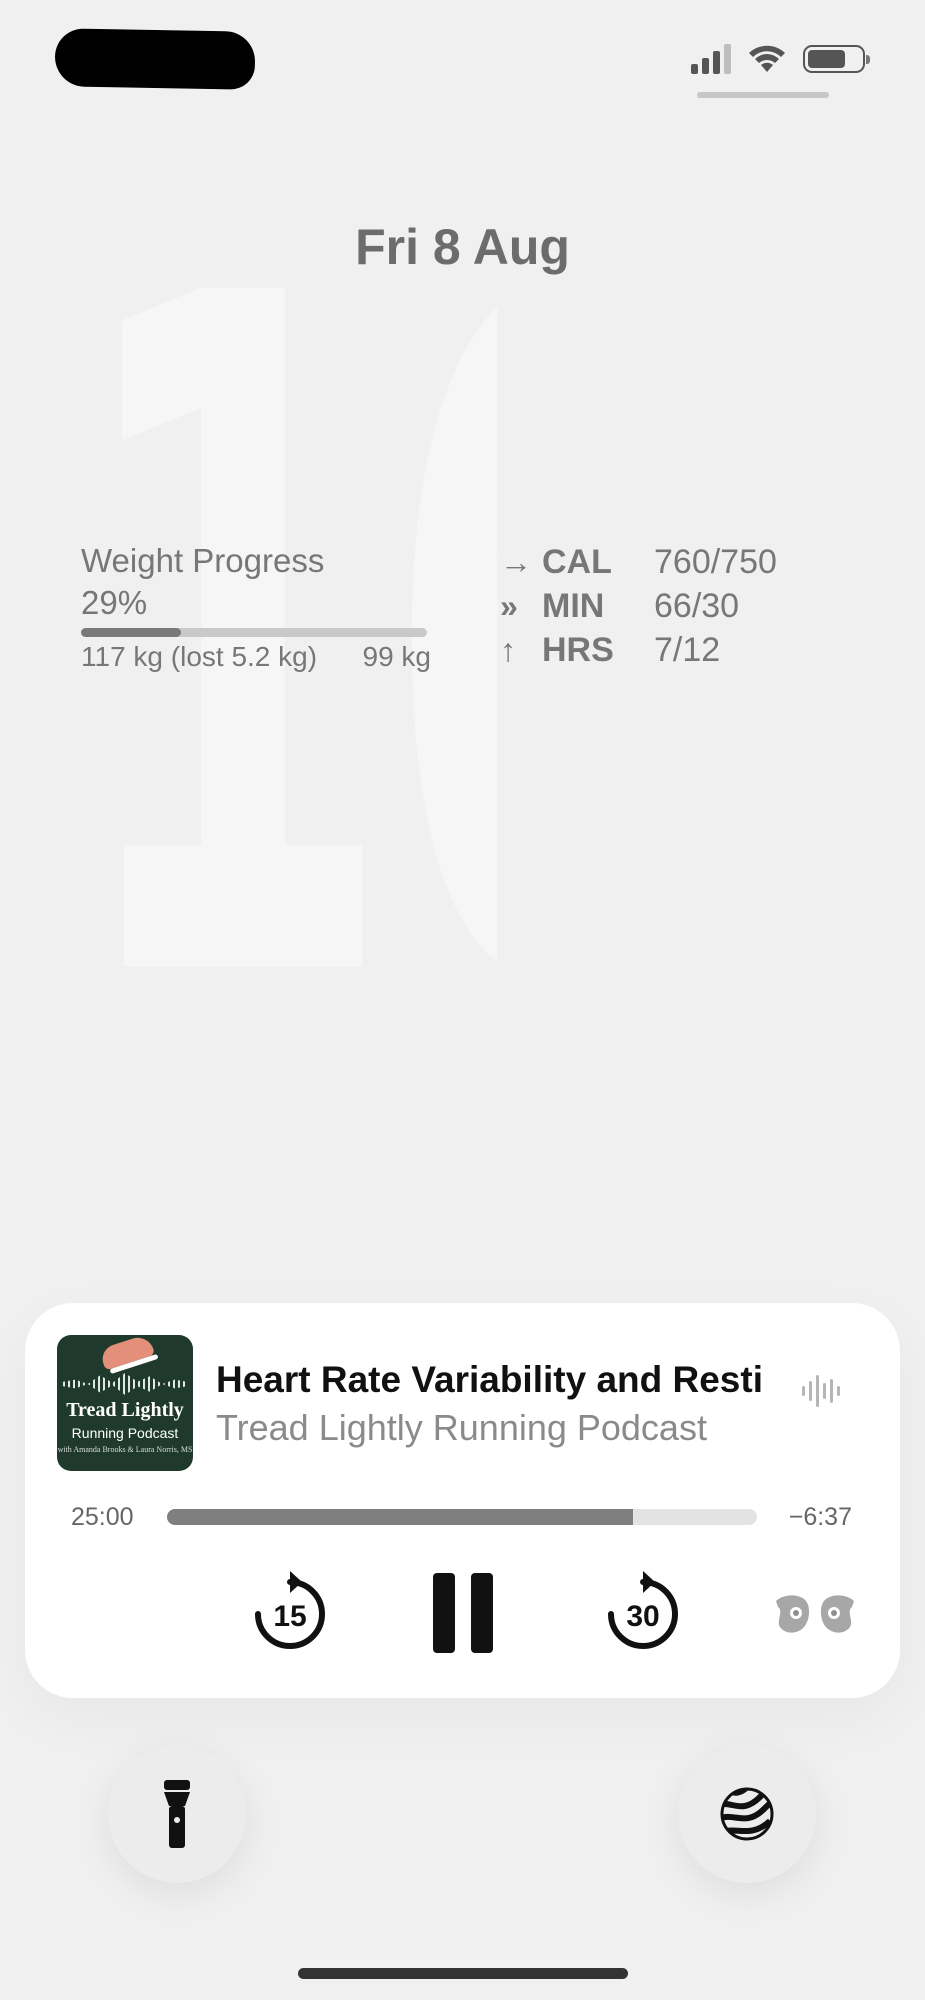 Image resolution: width=925 pixels, height=2000 pixels. I want to click on soundwave-graphic, so click(125, 1384).